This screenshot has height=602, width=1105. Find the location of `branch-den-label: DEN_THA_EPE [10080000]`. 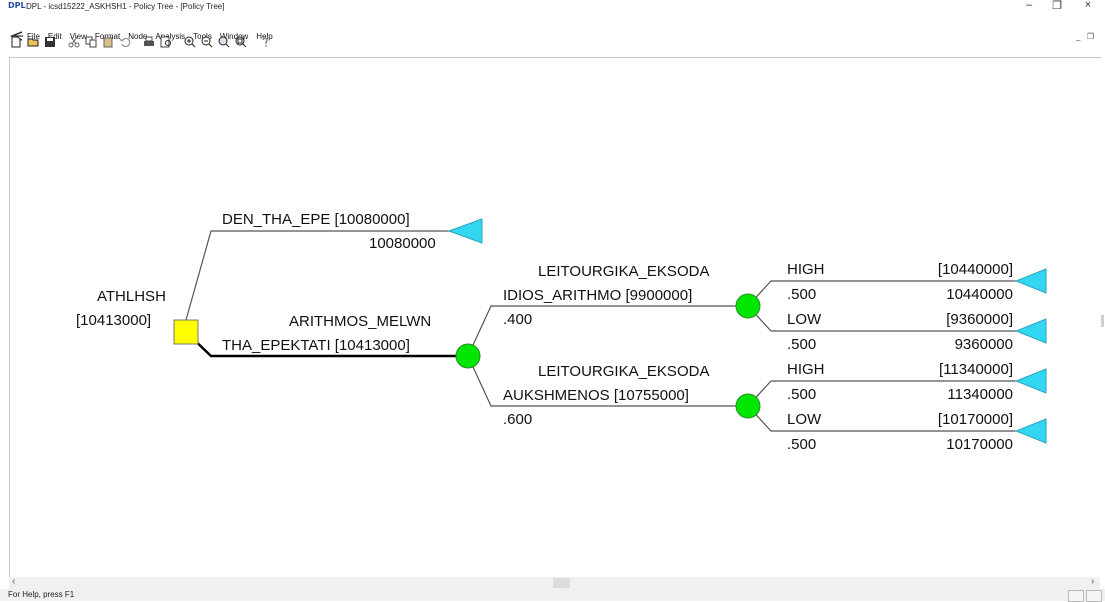

branch-den-label: DEN_THA_EPE [10080000] is located at coordinates (316, 219).